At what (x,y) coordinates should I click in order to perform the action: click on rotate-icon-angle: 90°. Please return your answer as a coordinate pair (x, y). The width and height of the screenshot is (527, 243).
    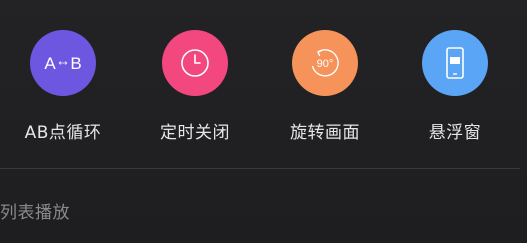
    Looking at the image, I should click on (325, 64).